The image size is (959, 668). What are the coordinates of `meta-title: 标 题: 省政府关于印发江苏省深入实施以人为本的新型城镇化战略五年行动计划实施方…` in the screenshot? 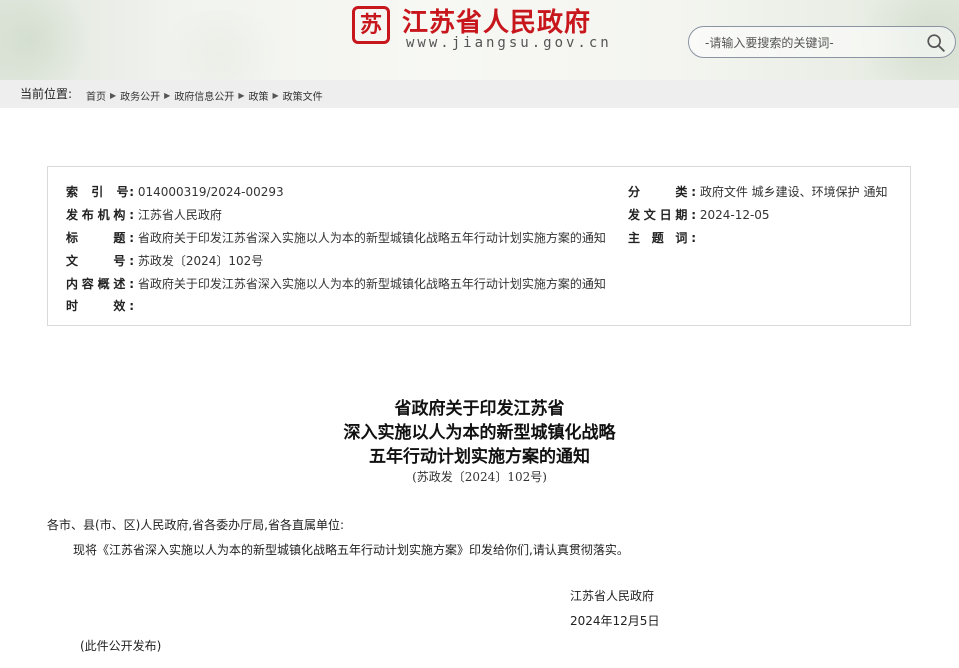 It's located at (336, 237).